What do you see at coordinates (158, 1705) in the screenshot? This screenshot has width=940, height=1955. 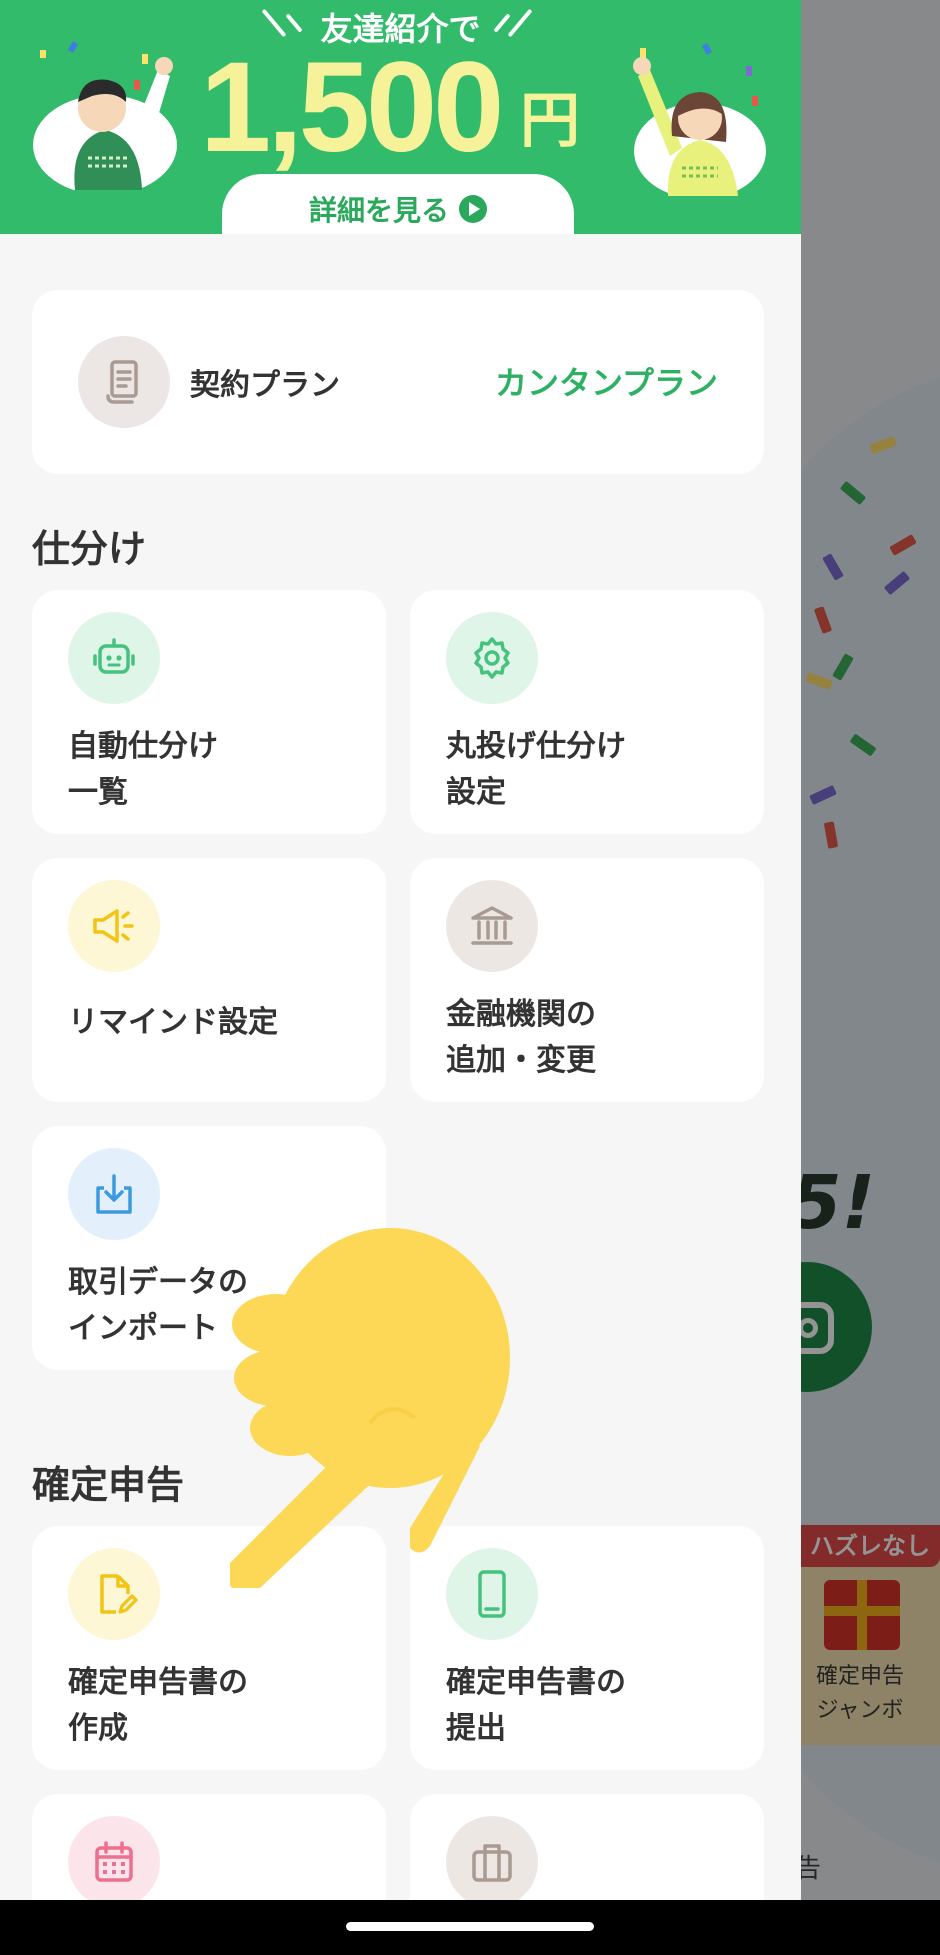 I see `tile-label: 確定申告書の 作成` at bounding box center [158, 1705].